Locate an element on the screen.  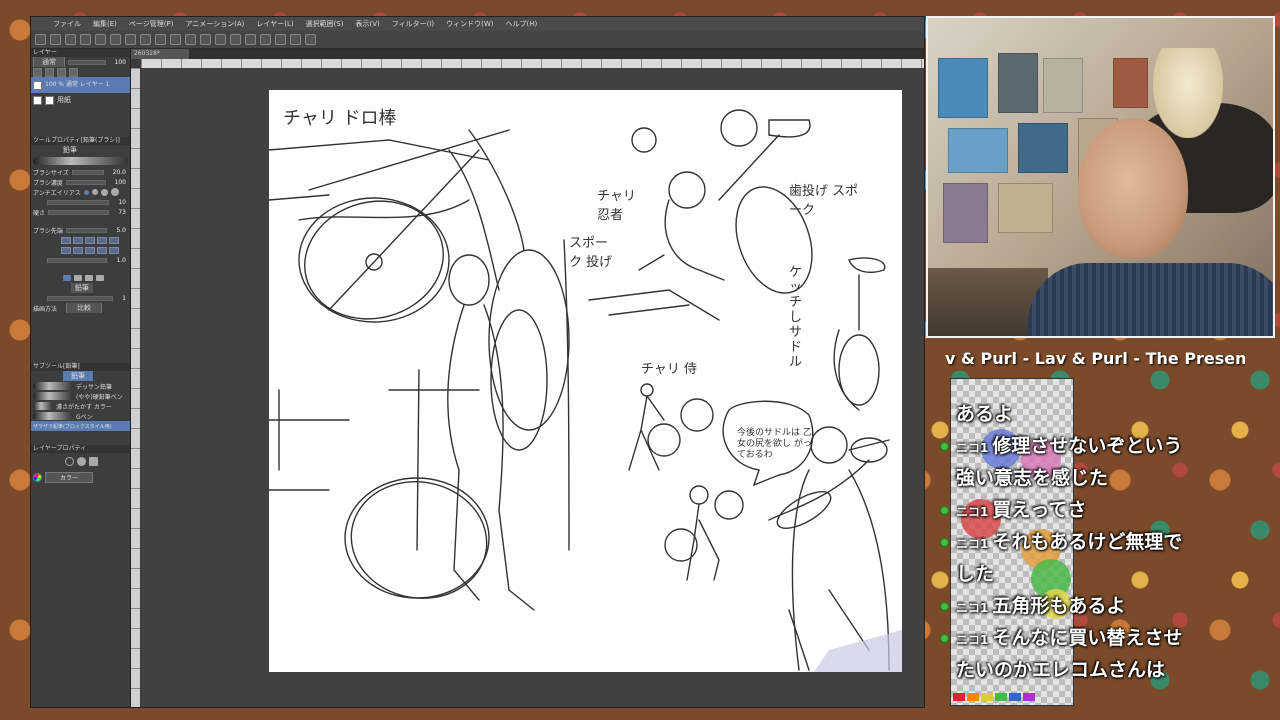
plush-toy is located at coordinates (1188, 93).